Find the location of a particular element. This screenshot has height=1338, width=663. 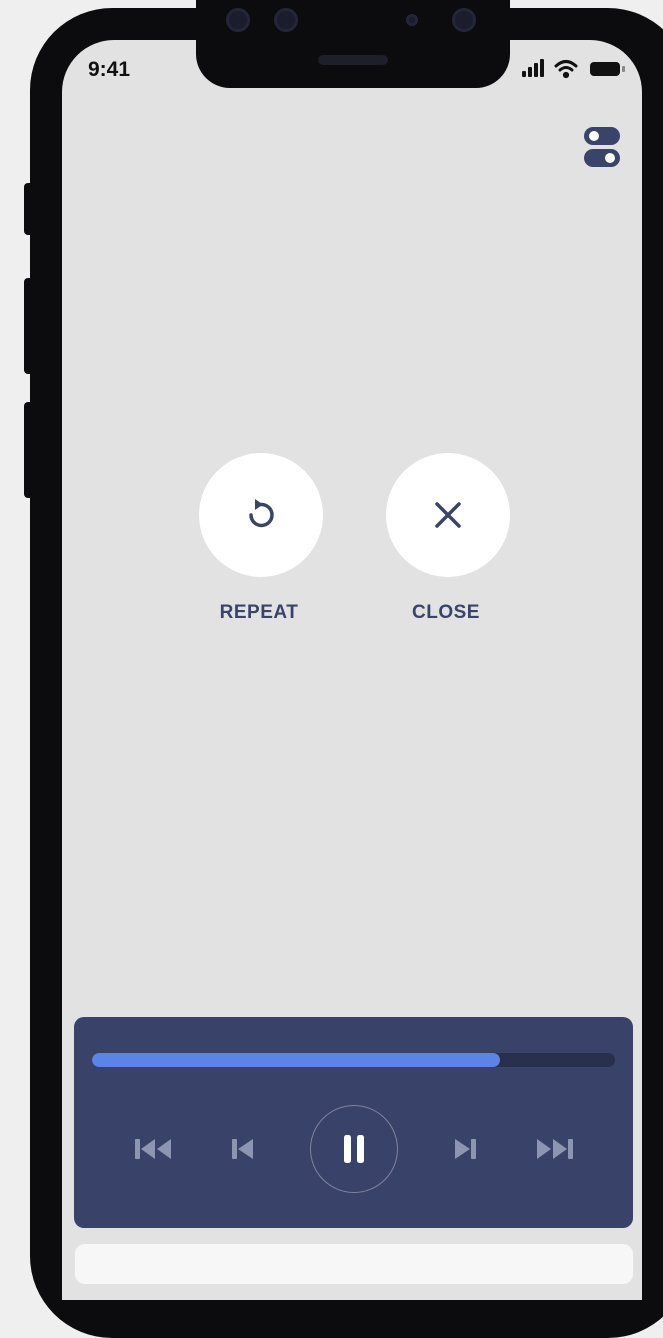

repeat-button is located at coordinates (261, 515).